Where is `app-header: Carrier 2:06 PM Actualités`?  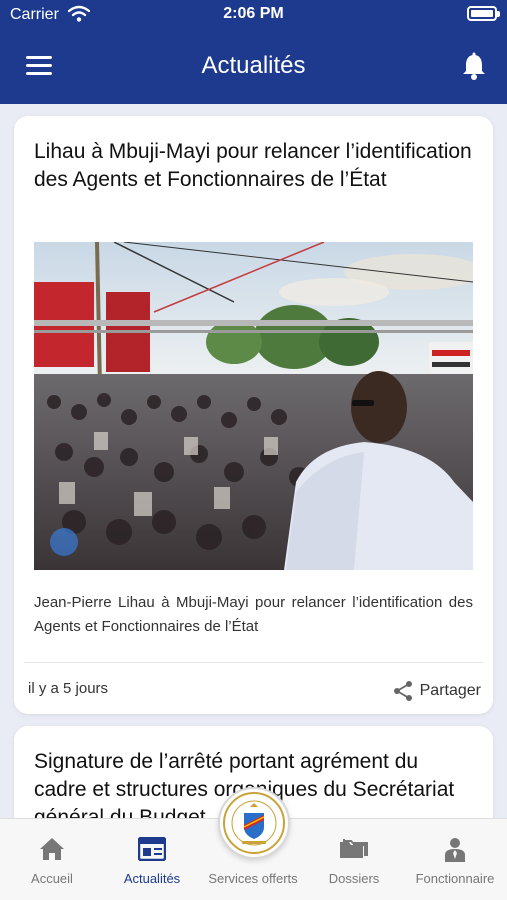 app-header: Carrier 2:06 PM Actualités is located at coordinates (253, 52).